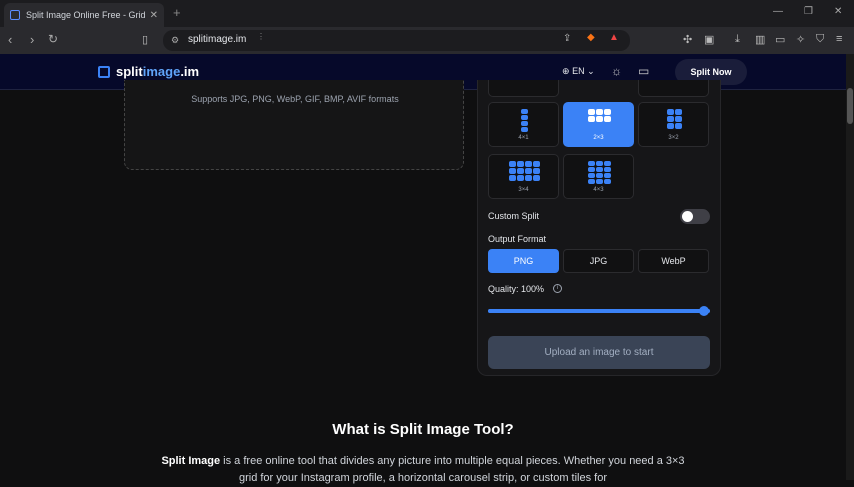 This screenshot has height=487, width=854. I want to click on grid-option-4×3: 4×3, so click(598, 176).